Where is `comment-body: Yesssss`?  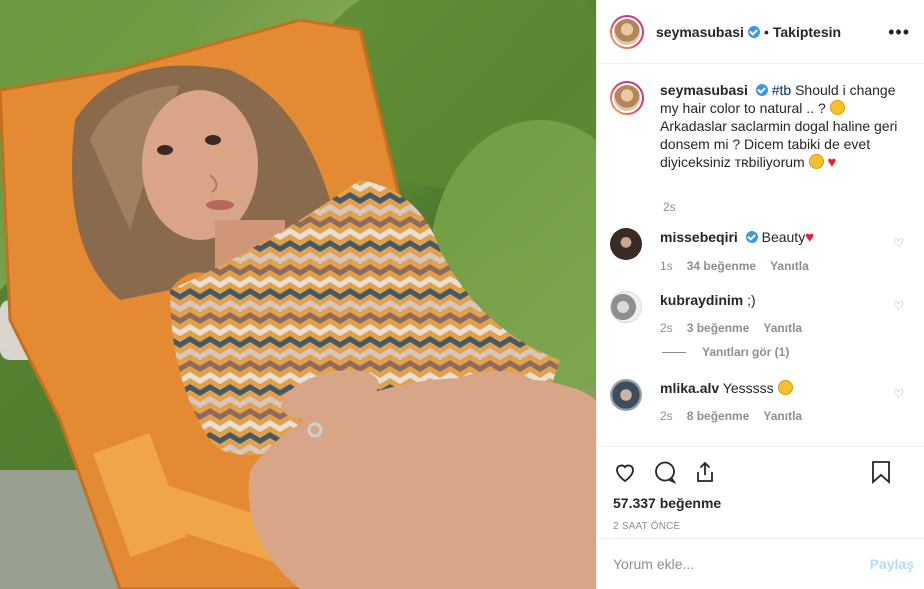 comment-body: Yesssss is located at coordinates (748, 388).